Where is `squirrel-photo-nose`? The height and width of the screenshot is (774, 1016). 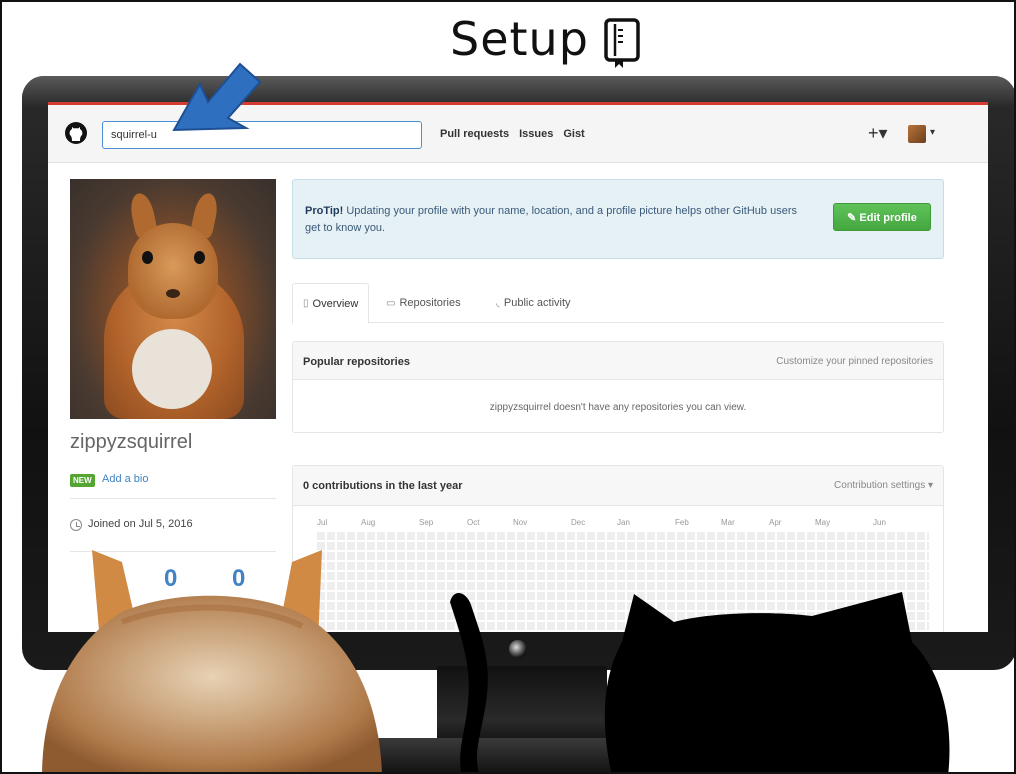 squirrel-photo-nose is located at coordinates (173, 293).